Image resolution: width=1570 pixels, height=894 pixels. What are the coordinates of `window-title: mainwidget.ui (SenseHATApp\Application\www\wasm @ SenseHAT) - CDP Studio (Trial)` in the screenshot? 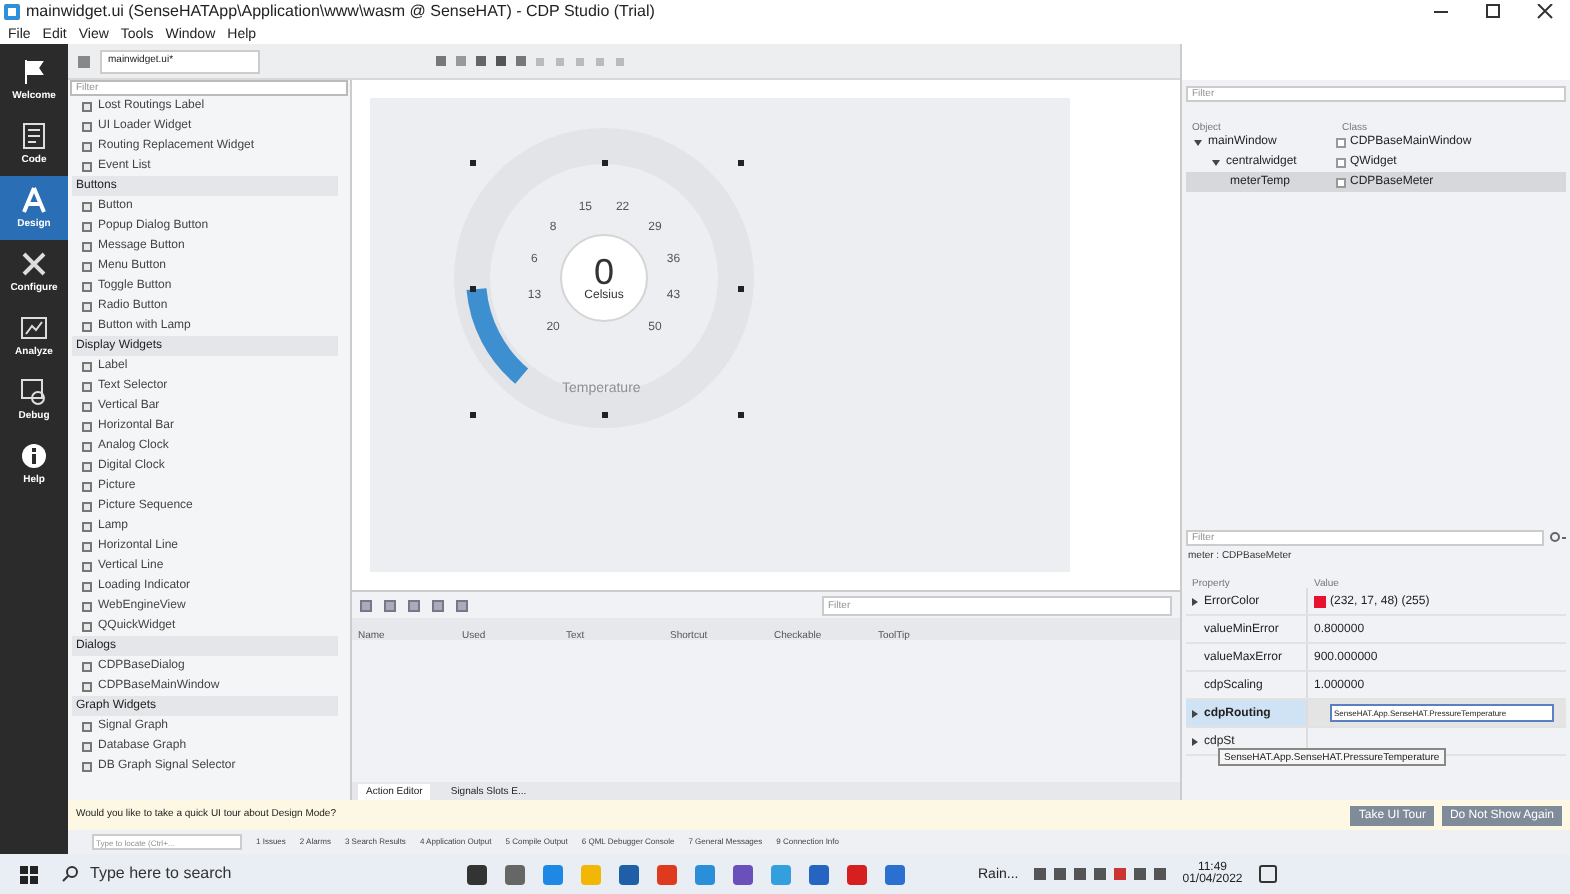 It's located at (340, 12).